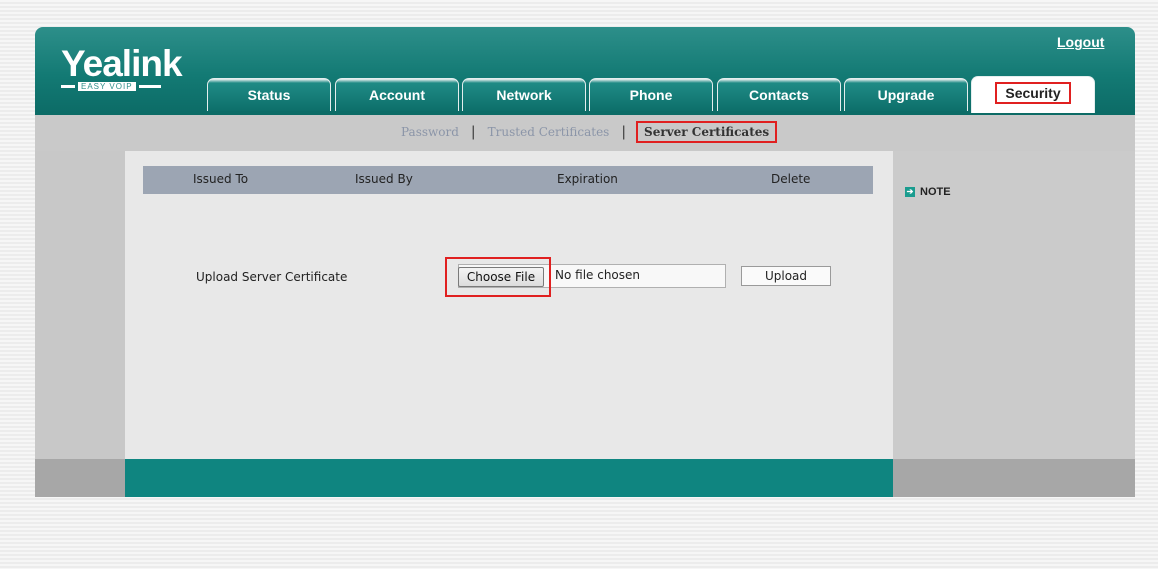 The width and height of the screenshot is (1158, 569). I want to click on logo-tagline: EASY VOIP, so click(107, 86).